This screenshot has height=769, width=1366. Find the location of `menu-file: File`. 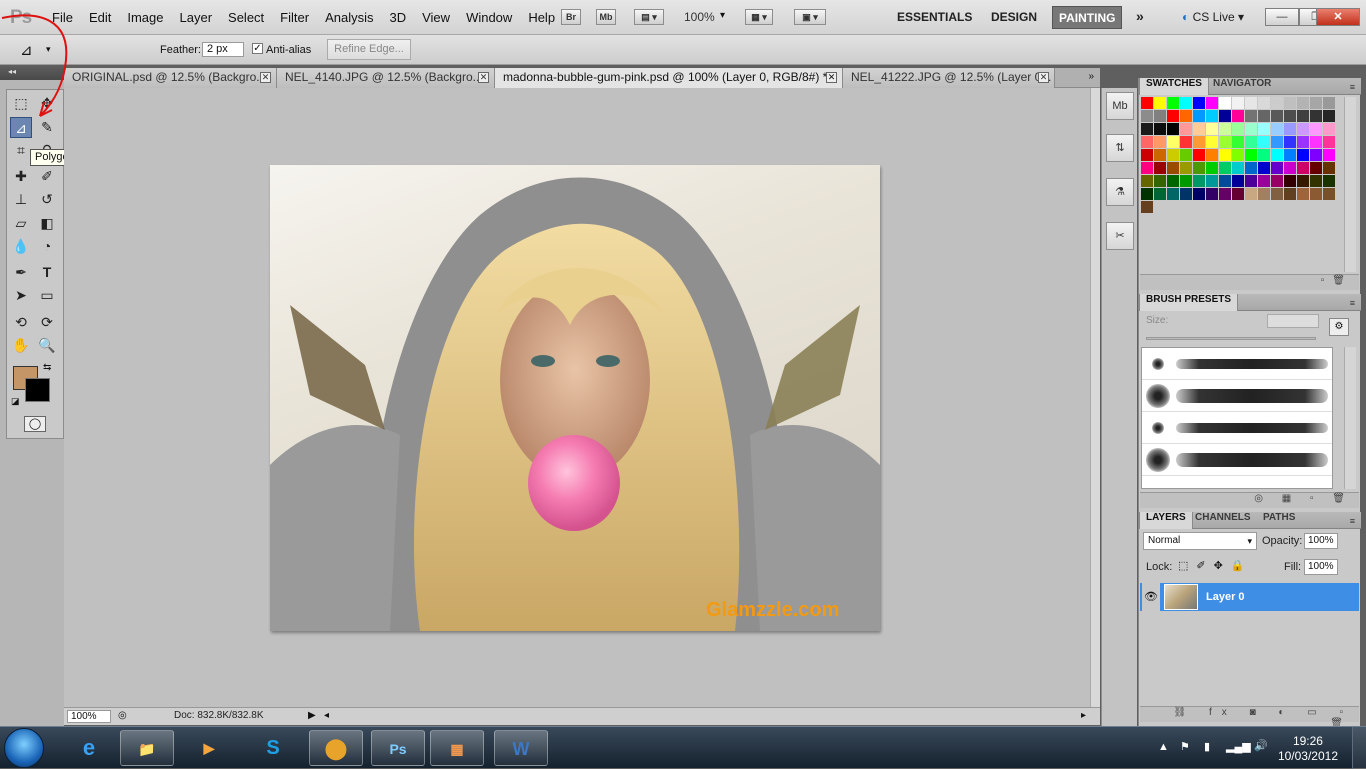

menu-file: File is located at coordinates (62, 17).